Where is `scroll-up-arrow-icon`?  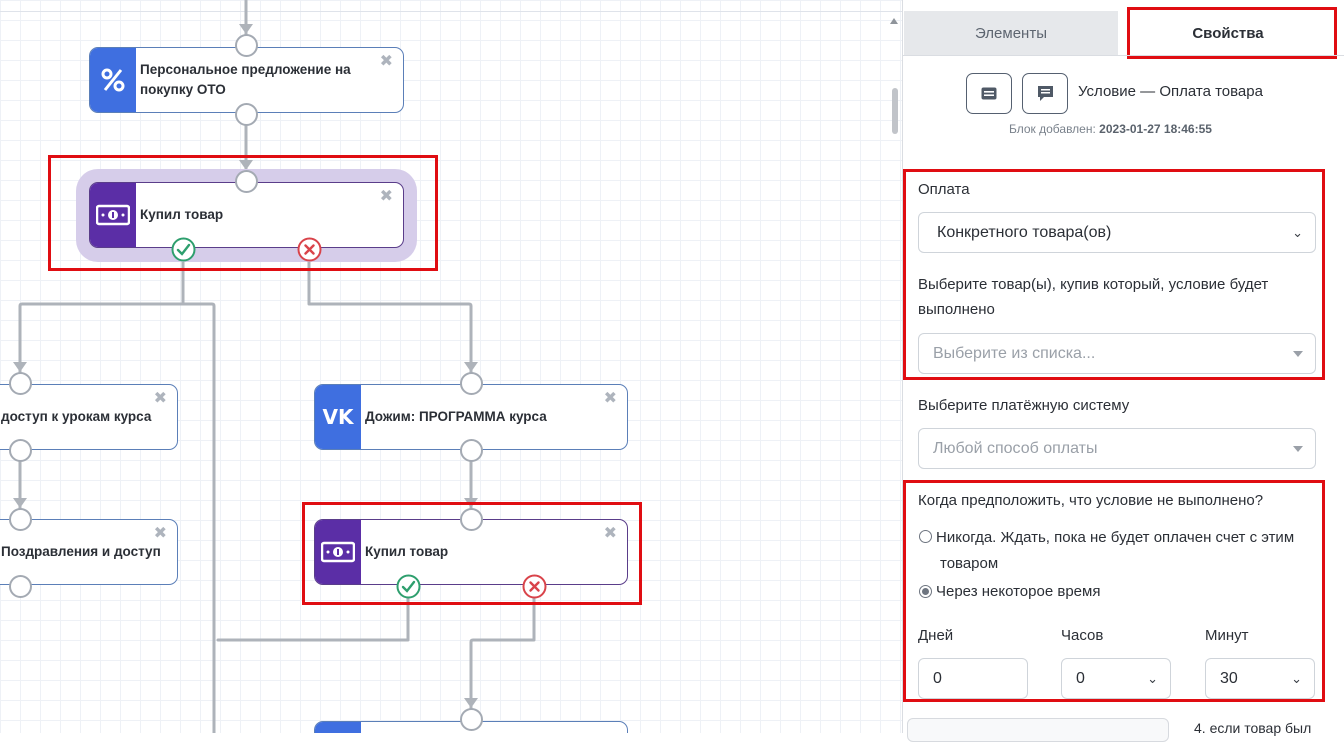
scroll-up-arrow-icon is located at coordinates (894, 21).